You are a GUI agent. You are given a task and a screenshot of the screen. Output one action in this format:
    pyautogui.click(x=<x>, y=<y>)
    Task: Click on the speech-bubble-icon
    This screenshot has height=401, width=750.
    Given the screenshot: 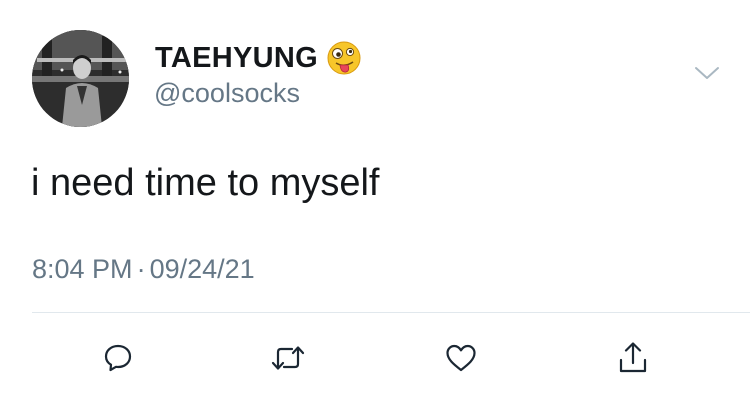 What is the action you would take?
    pyautogui.click(x=118, y=358)
    